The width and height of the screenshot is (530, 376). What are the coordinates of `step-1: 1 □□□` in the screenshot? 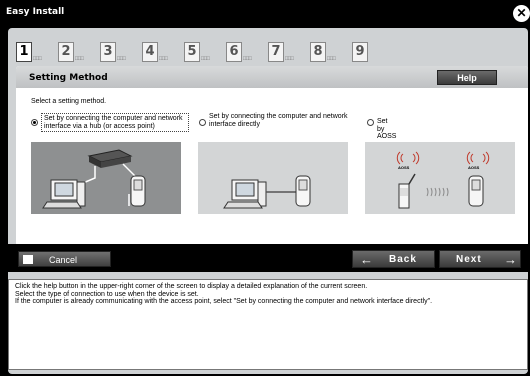 It's located at (35, 52).